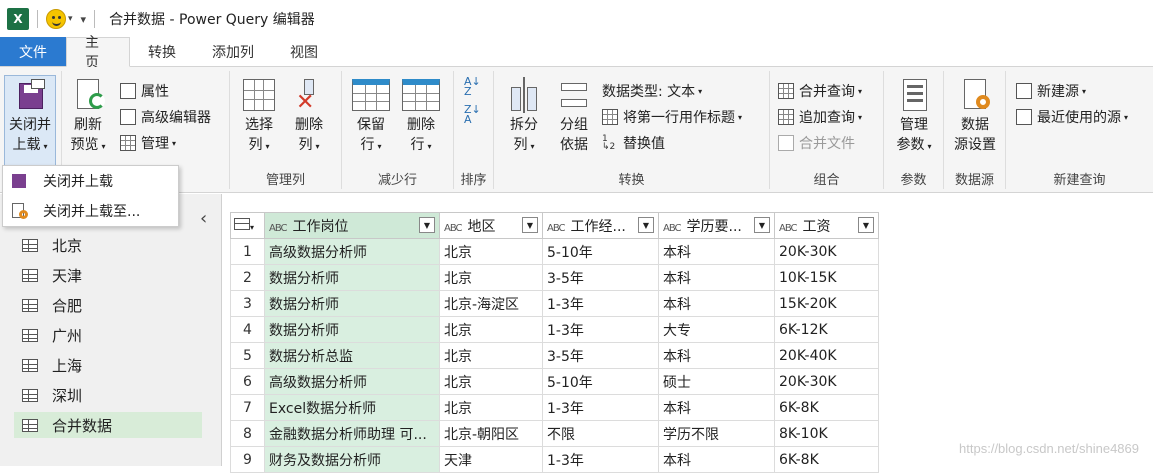 The height and width of the screenshot is (473, 1153). I want to click on refresh-preview-button: 刷新 预览 ▾, so click(88, 117).